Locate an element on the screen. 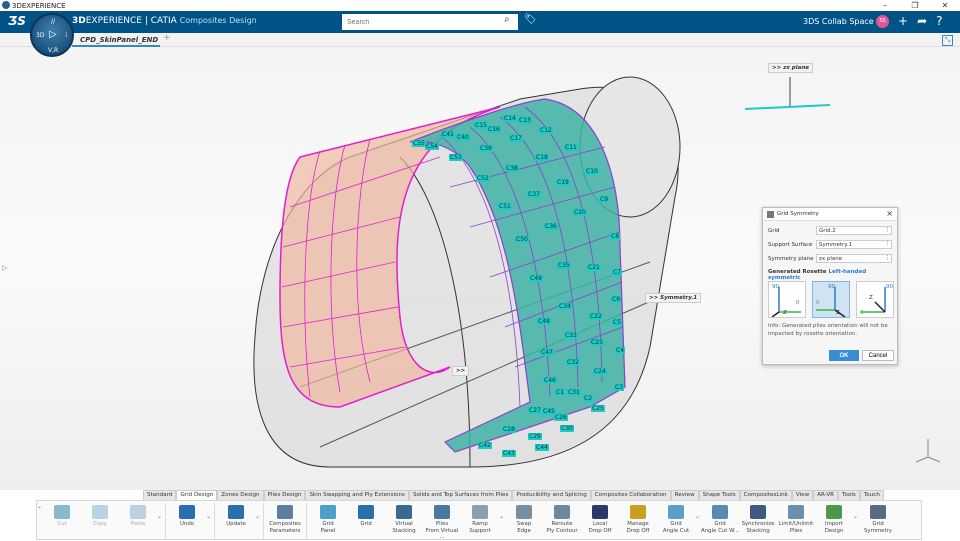 Image resolution: width=960 pixels, height=541 pixels. ply-label: C36 is located at coordinates (551, 226).